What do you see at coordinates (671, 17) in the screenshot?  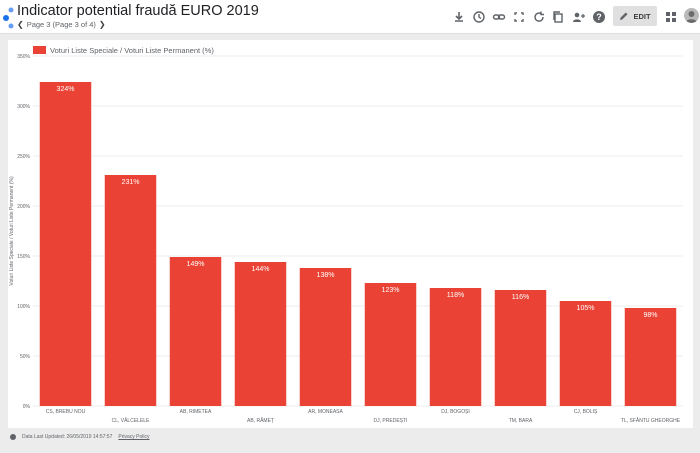 I see `apps-grid-icon` at bounding box center [671, 17].